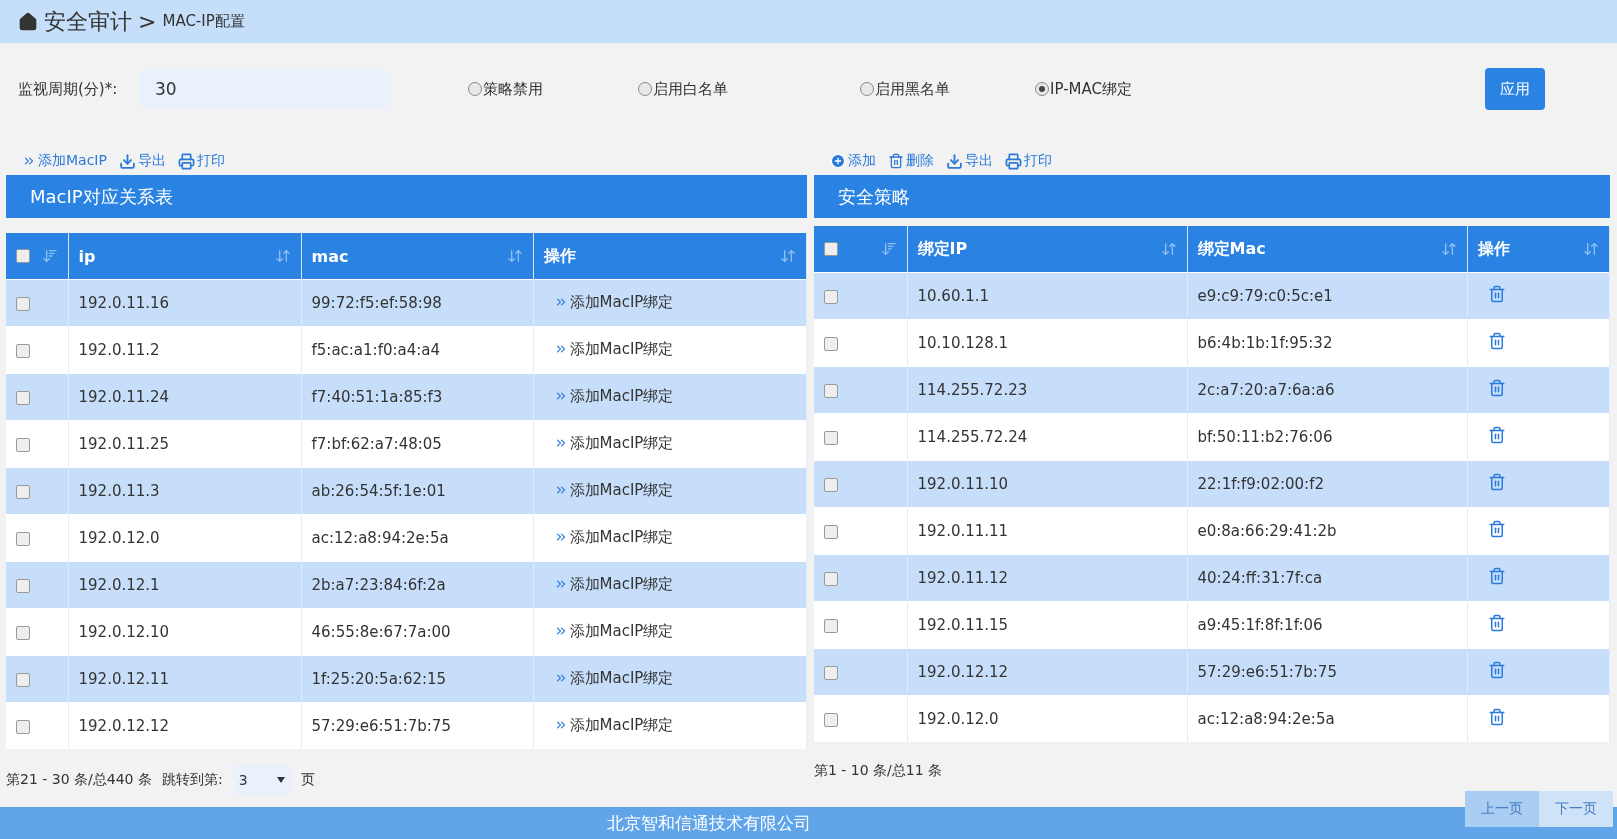 The width and height of the screenshot is (1617, 839). Describe the element at coordinates (878, 771) in the screenshot. I see `page-summary: 第1 - 10 条/总11 条` at that location.